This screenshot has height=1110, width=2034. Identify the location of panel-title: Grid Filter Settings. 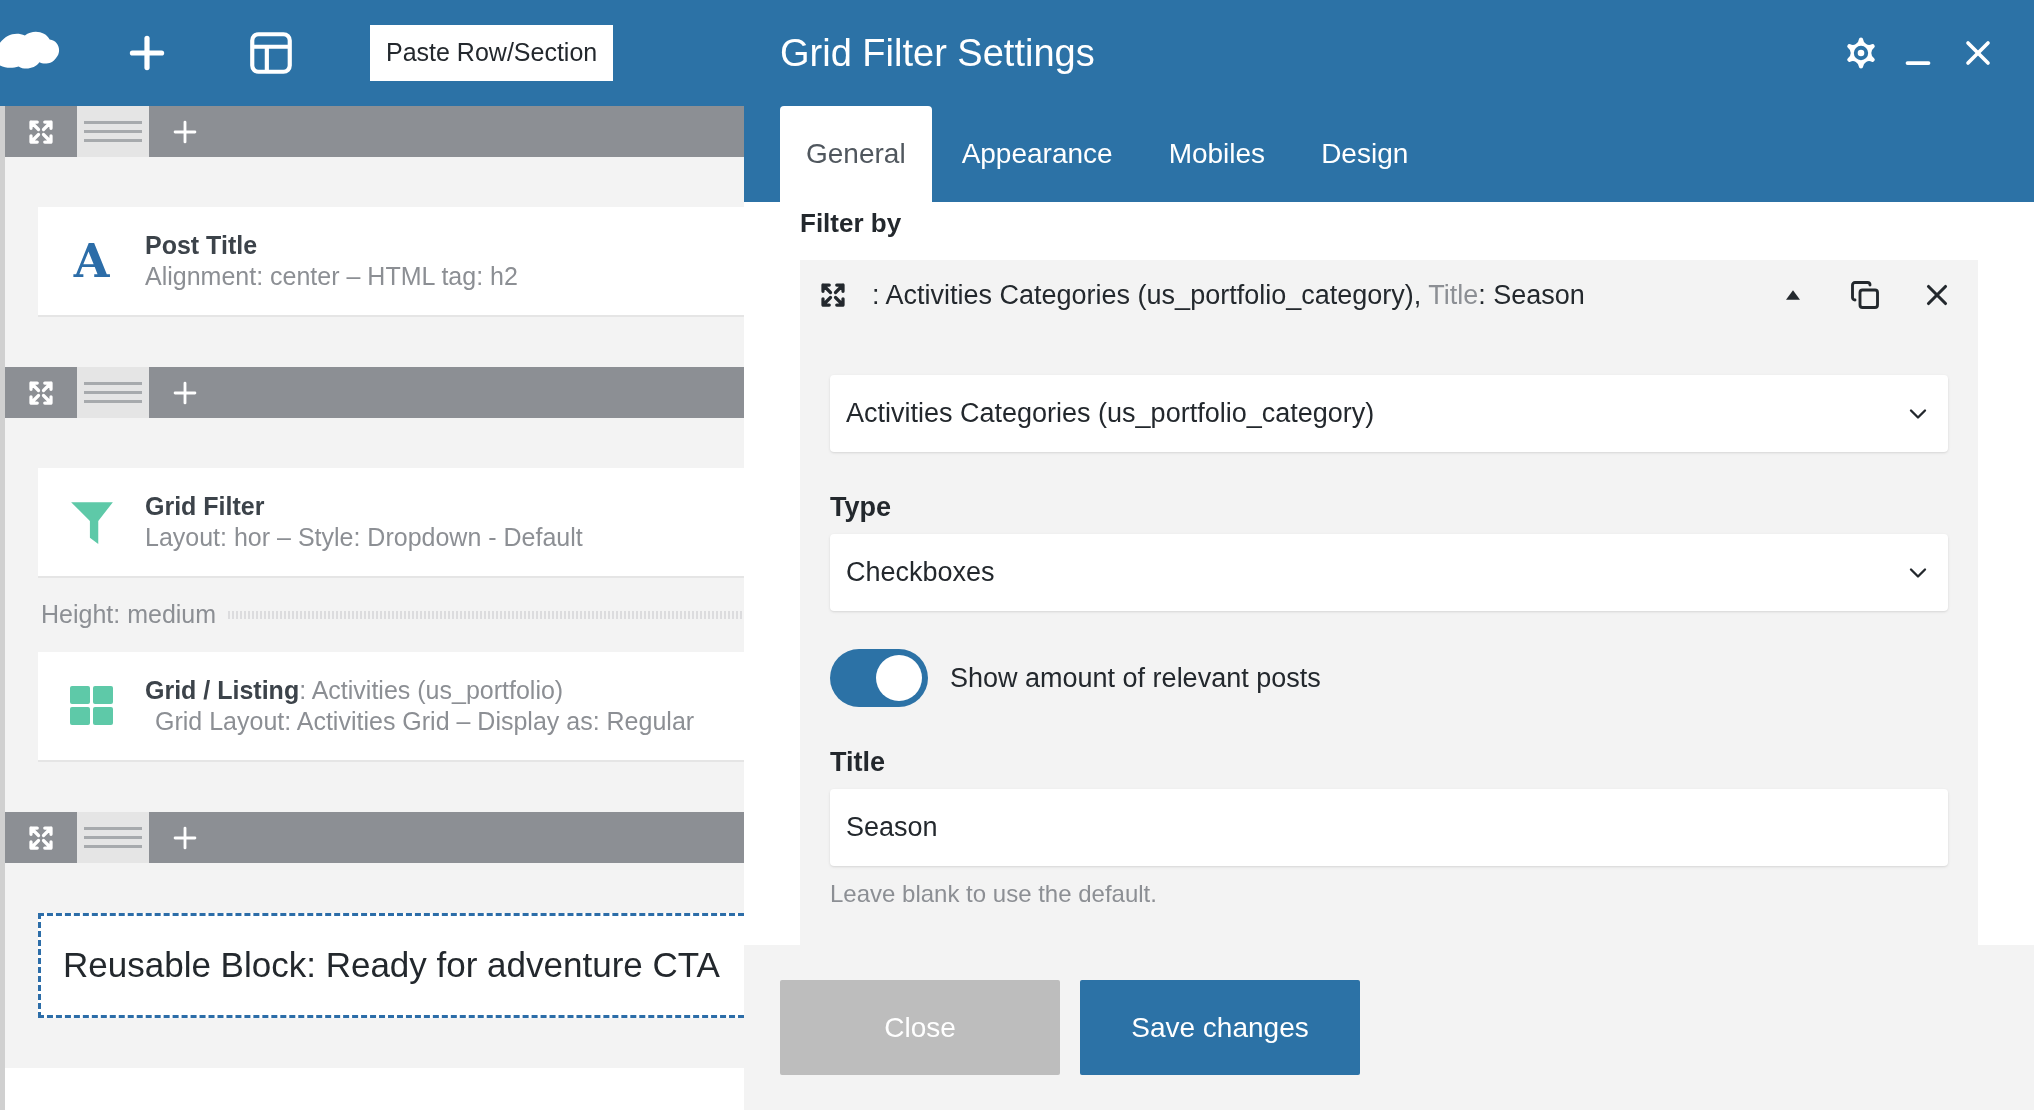
(938, 53).